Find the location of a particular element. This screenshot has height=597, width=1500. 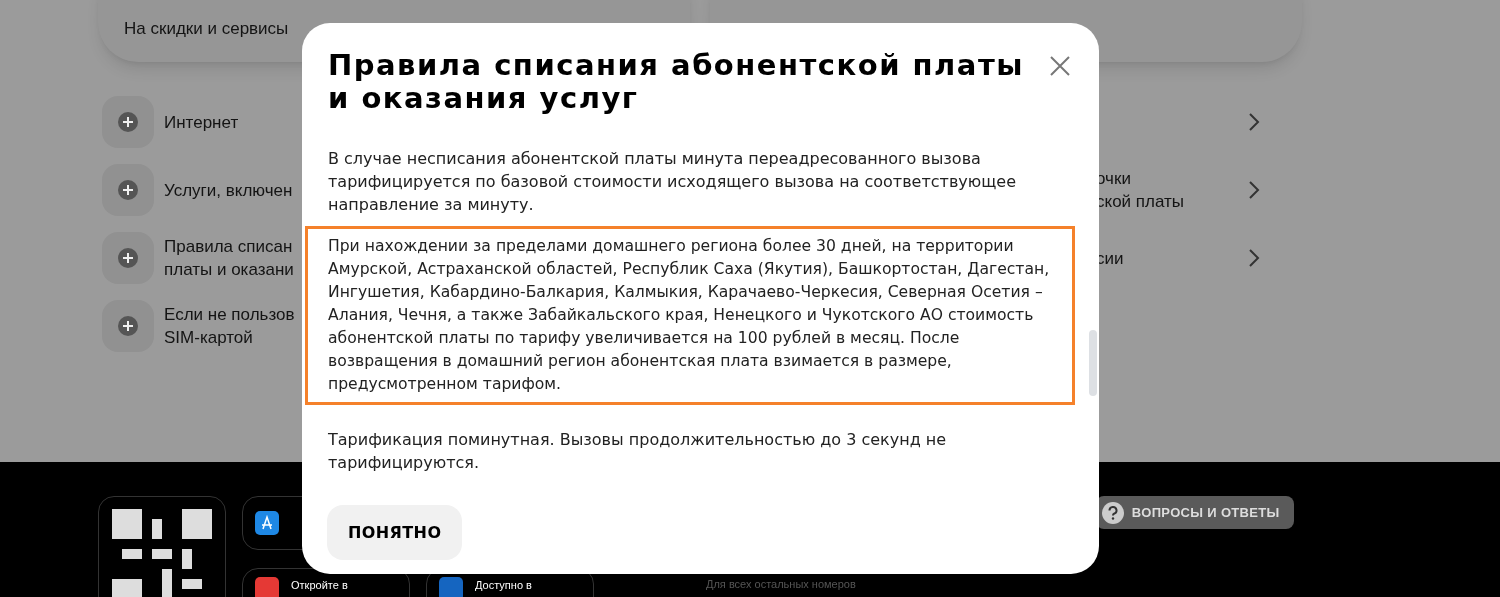

item-label: Услуги, включен is located at coordinates (228, 190).